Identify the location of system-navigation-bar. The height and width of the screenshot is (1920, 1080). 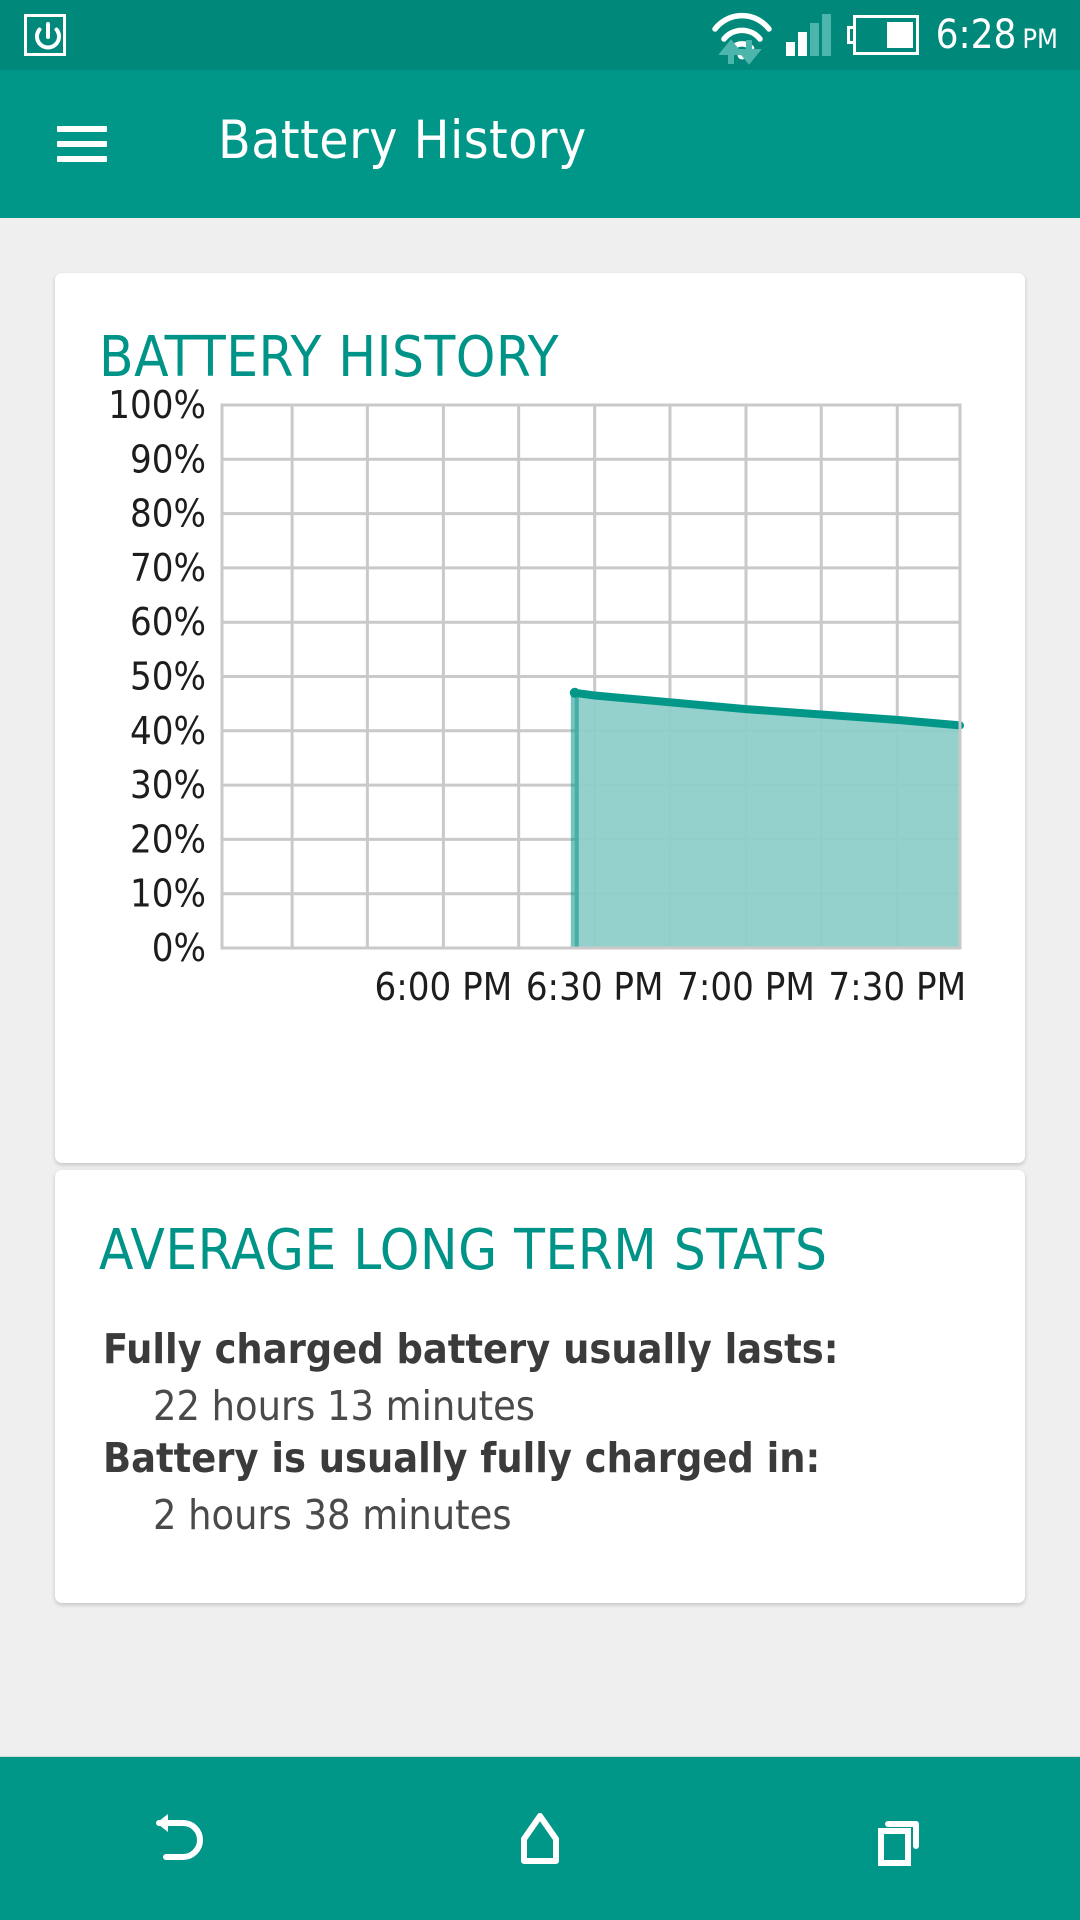
(540, 1838).